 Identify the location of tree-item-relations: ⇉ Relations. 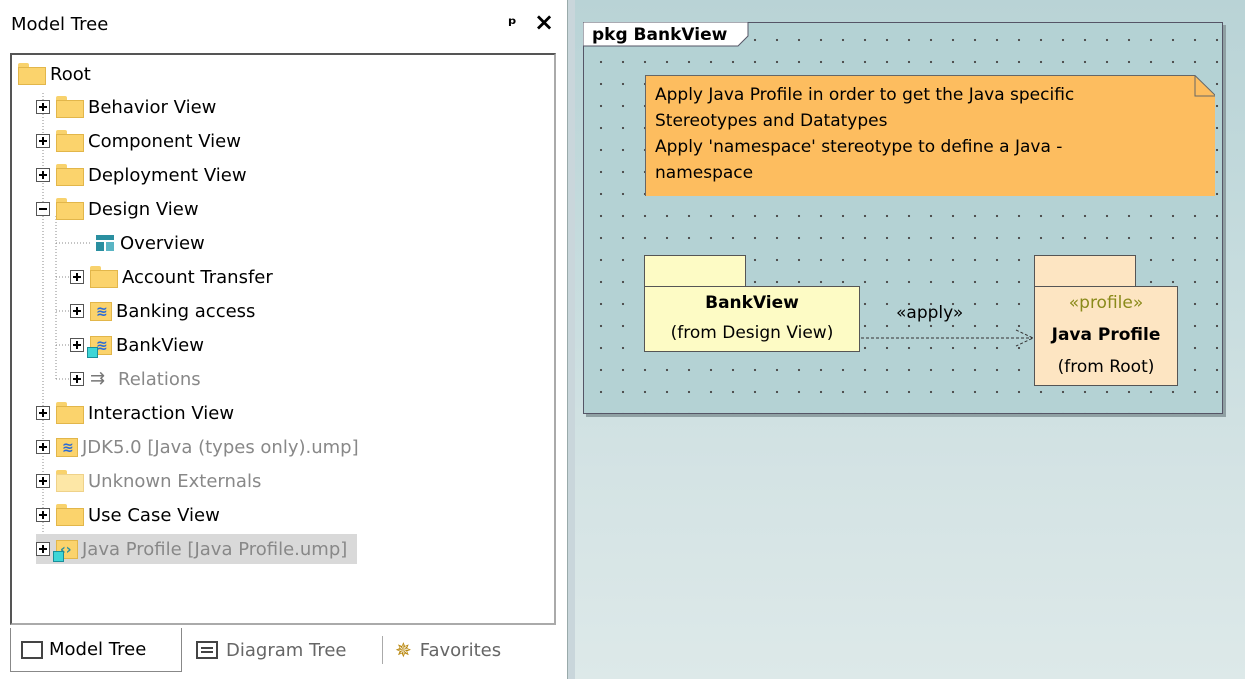
(135, 379).